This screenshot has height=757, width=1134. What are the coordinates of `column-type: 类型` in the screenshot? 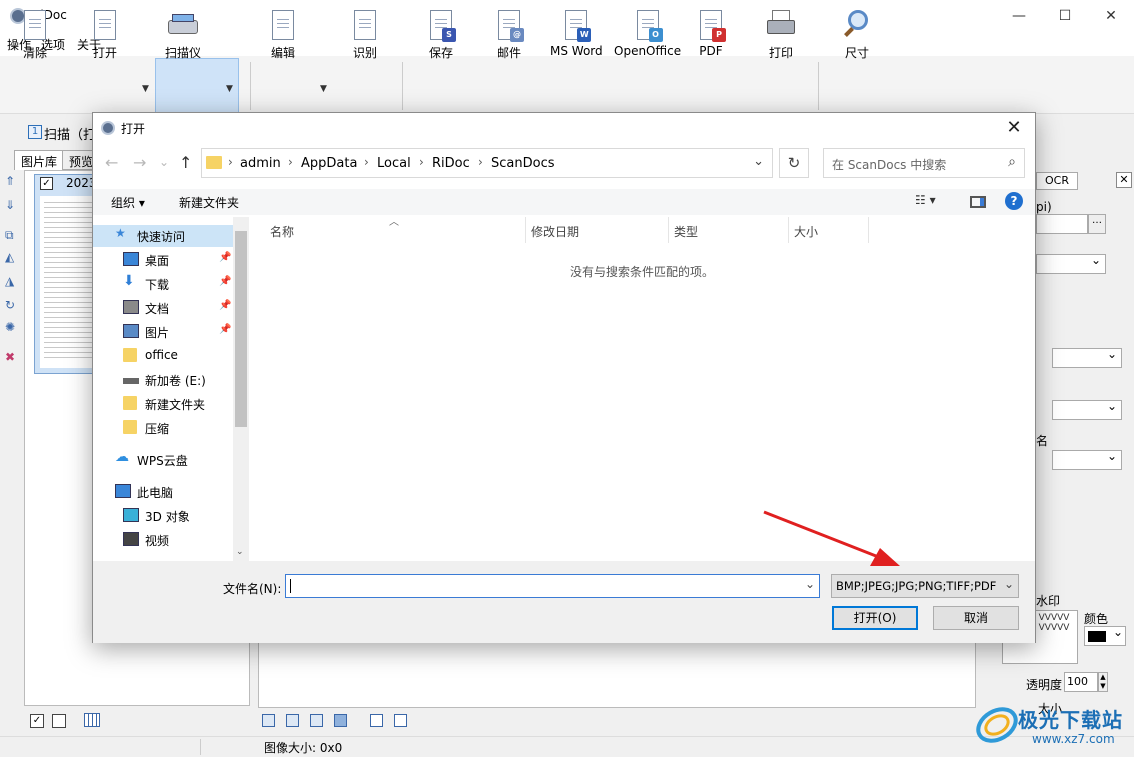 It's located at (686, 231).